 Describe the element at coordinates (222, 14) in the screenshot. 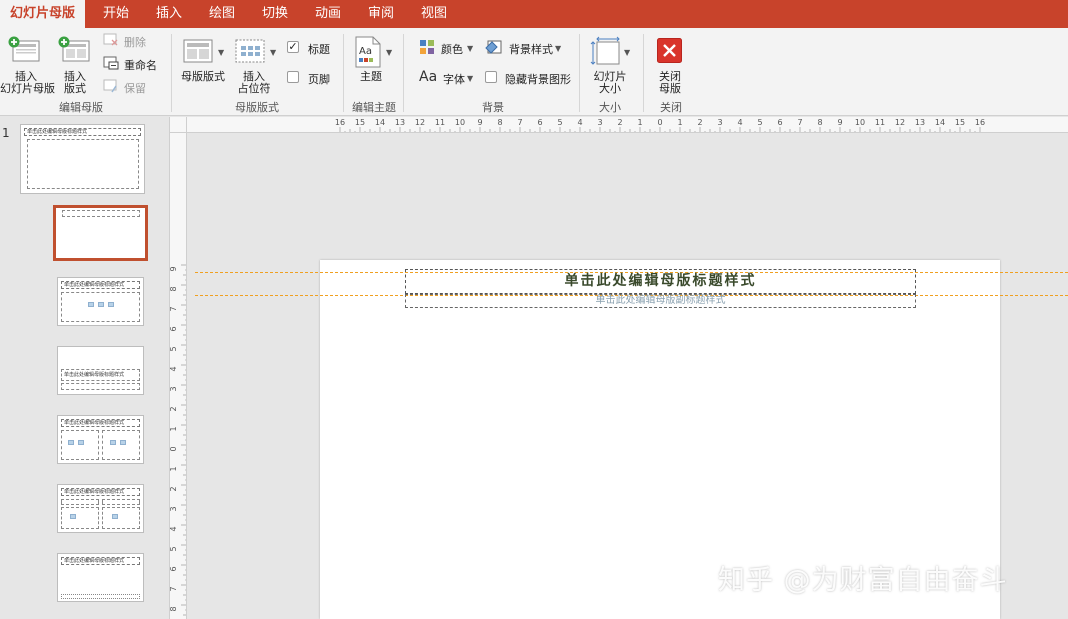

I see `tab-draw: 绘图` at that location.